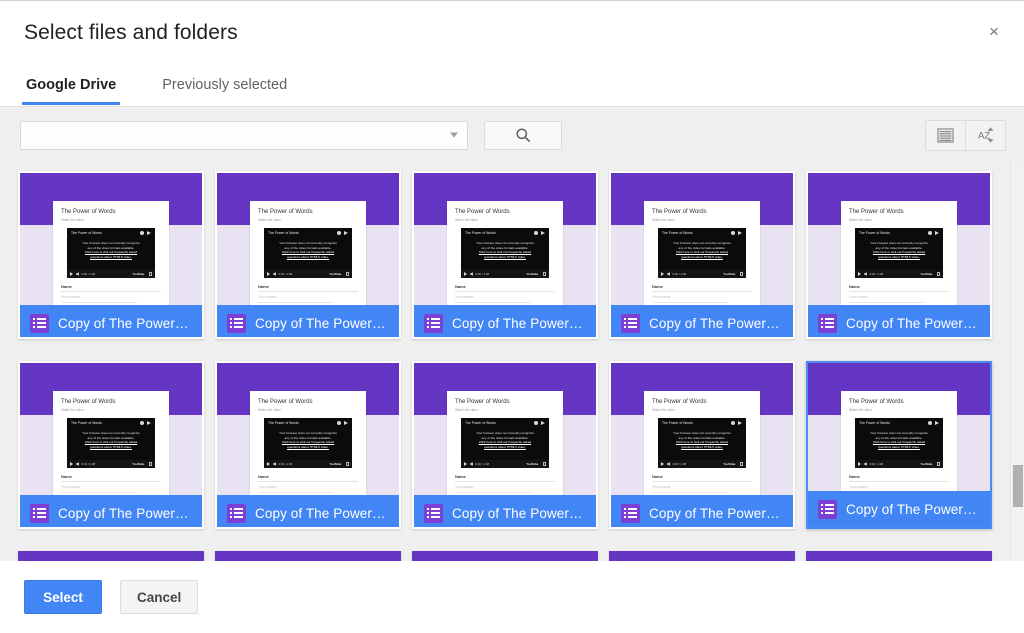 This screenshot has height=633, width=1024. I want to click on sort-button: AZ, so click(985, 135).